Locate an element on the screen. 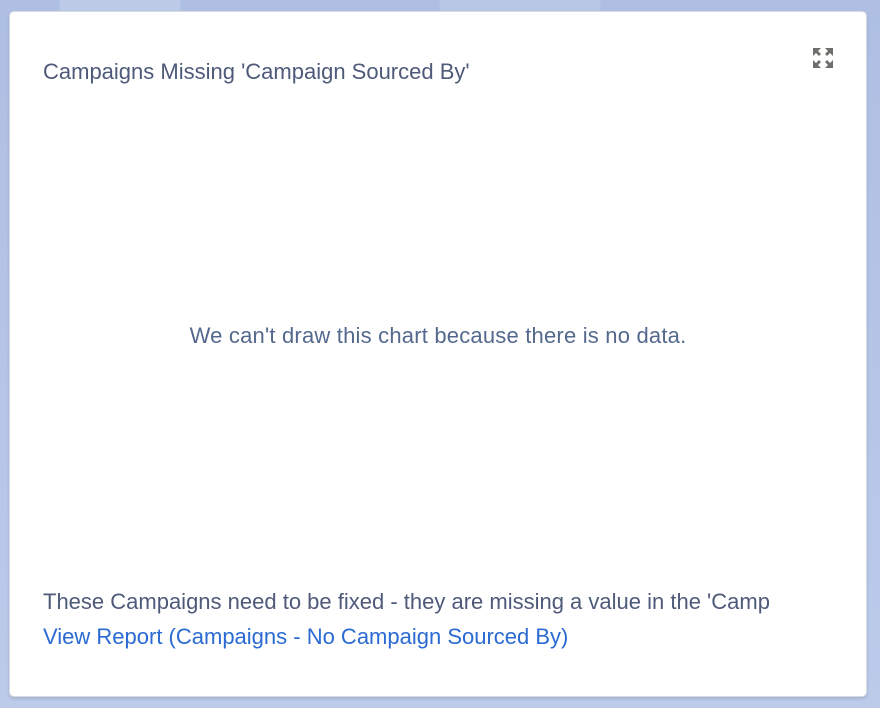 This screenshot has width=880, height=708. expand-arrows-icon is located at coordinates (823, 58).